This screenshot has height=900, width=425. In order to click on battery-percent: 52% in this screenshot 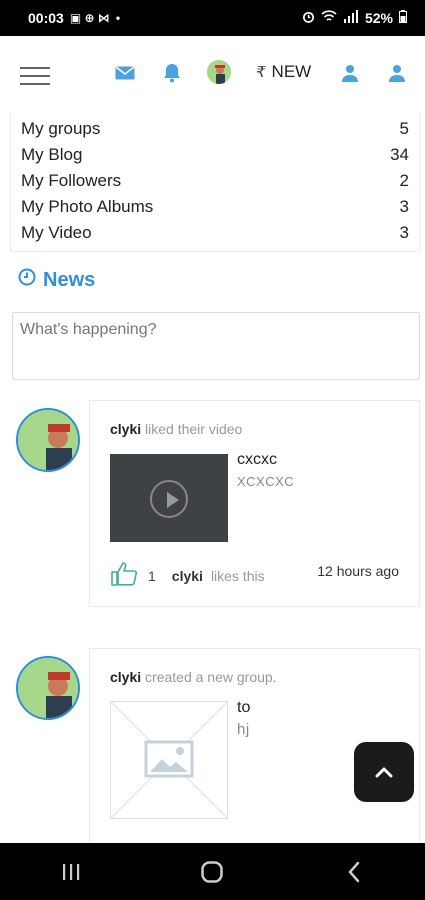, I will do `click(378, 18)`.